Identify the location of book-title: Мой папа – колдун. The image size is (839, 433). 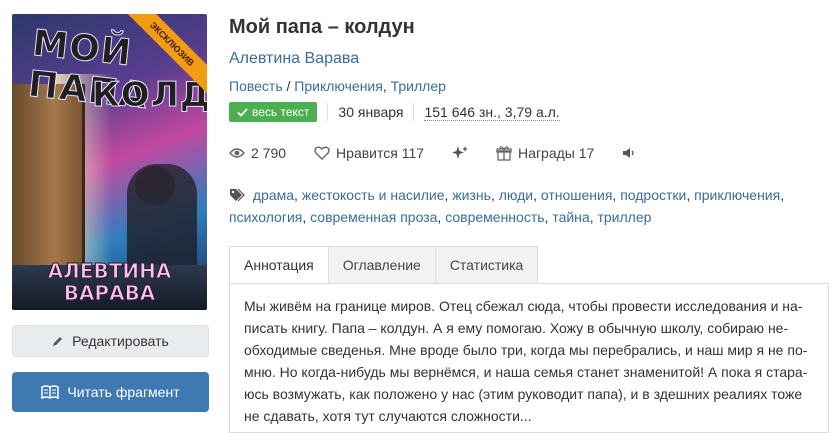
(322, 27).